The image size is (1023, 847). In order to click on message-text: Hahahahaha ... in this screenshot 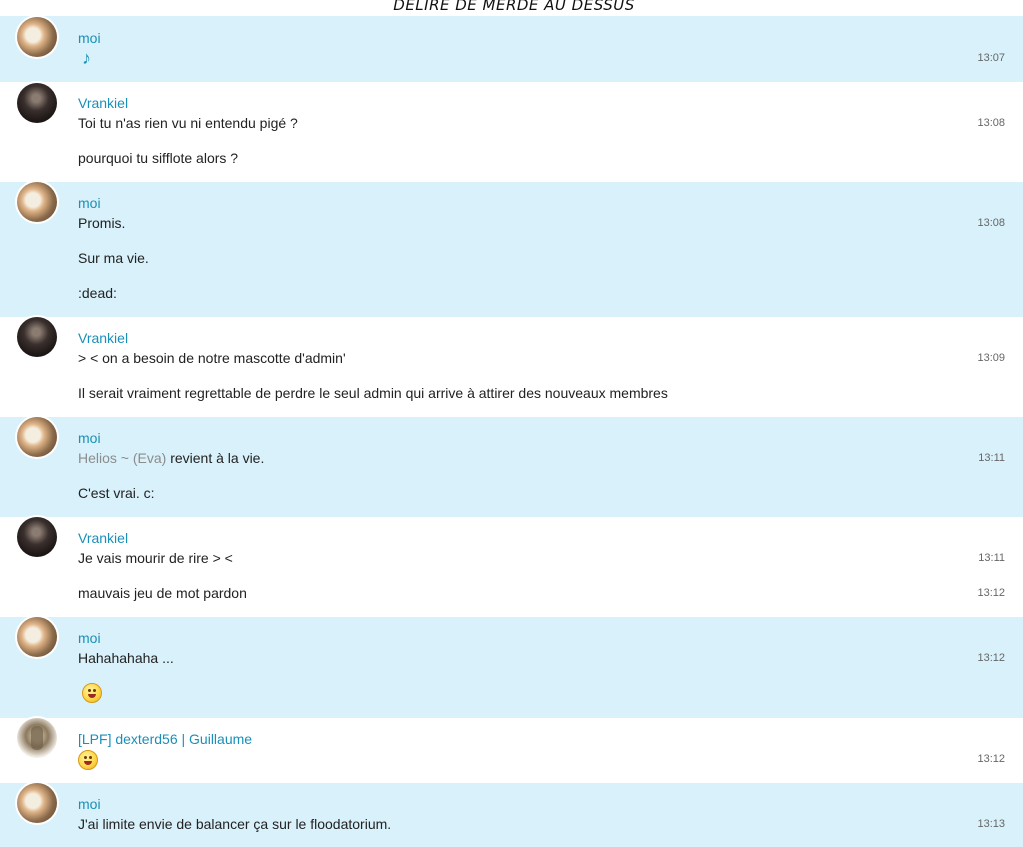, I will do `click(126, 658)`.